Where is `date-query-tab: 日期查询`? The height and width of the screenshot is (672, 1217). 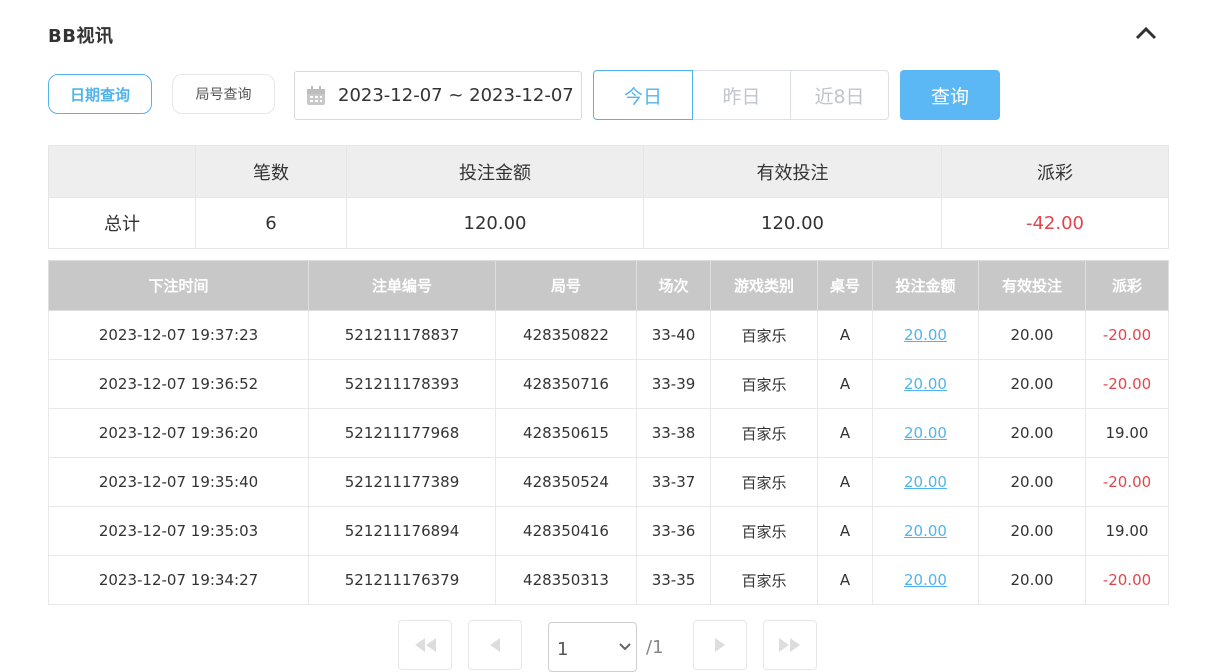
date-query-tab: 日期查询 is located at coordinates (100, 94).